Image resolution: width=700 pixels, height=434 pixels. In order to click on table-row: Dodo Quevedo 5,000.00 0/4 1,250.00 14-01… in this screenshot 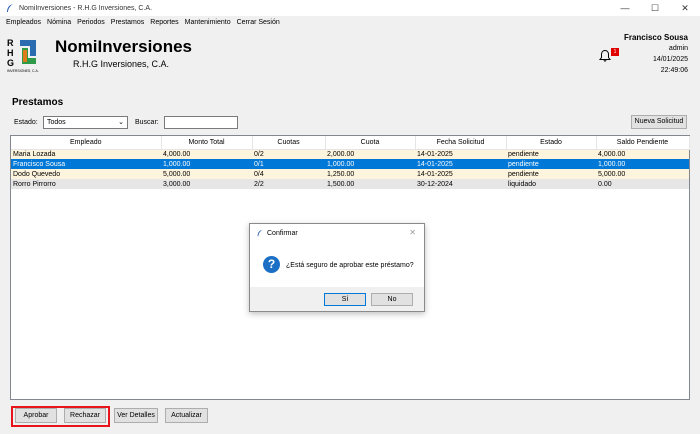, I will do `click(350, 174)`.